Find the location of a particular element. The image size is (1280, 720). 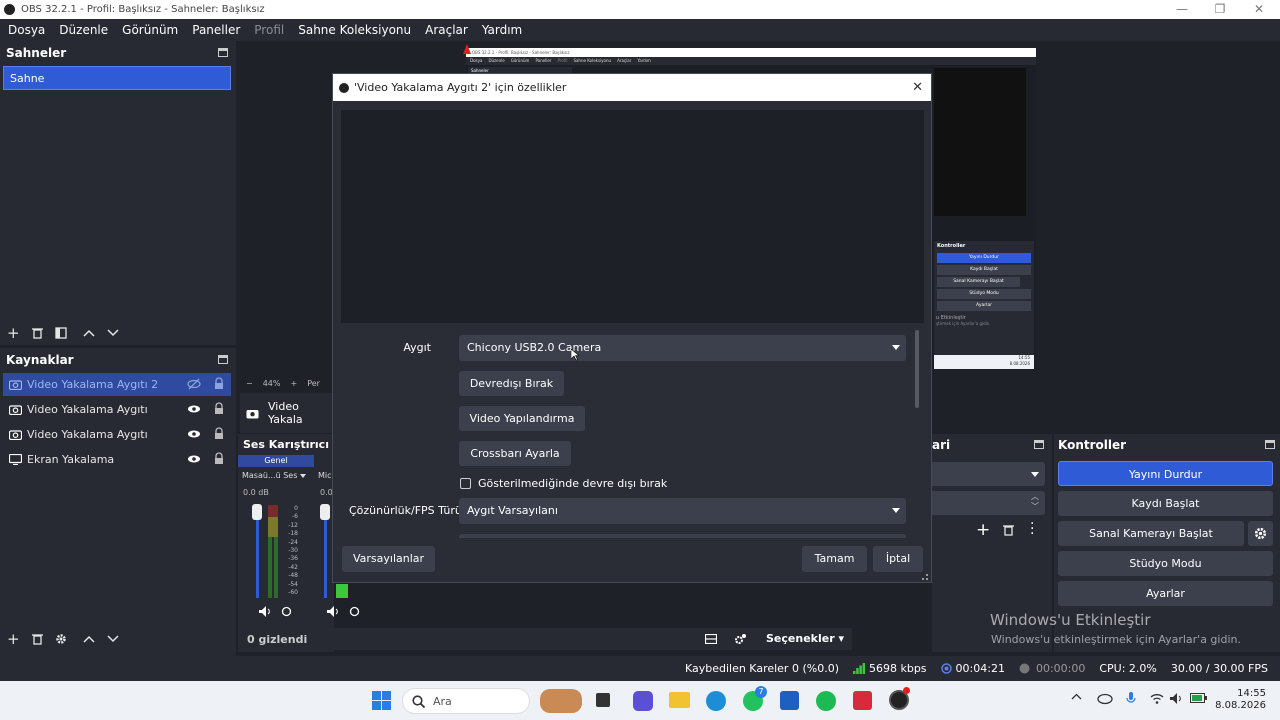

microphone-icon is located at coordinates (1131, 699).